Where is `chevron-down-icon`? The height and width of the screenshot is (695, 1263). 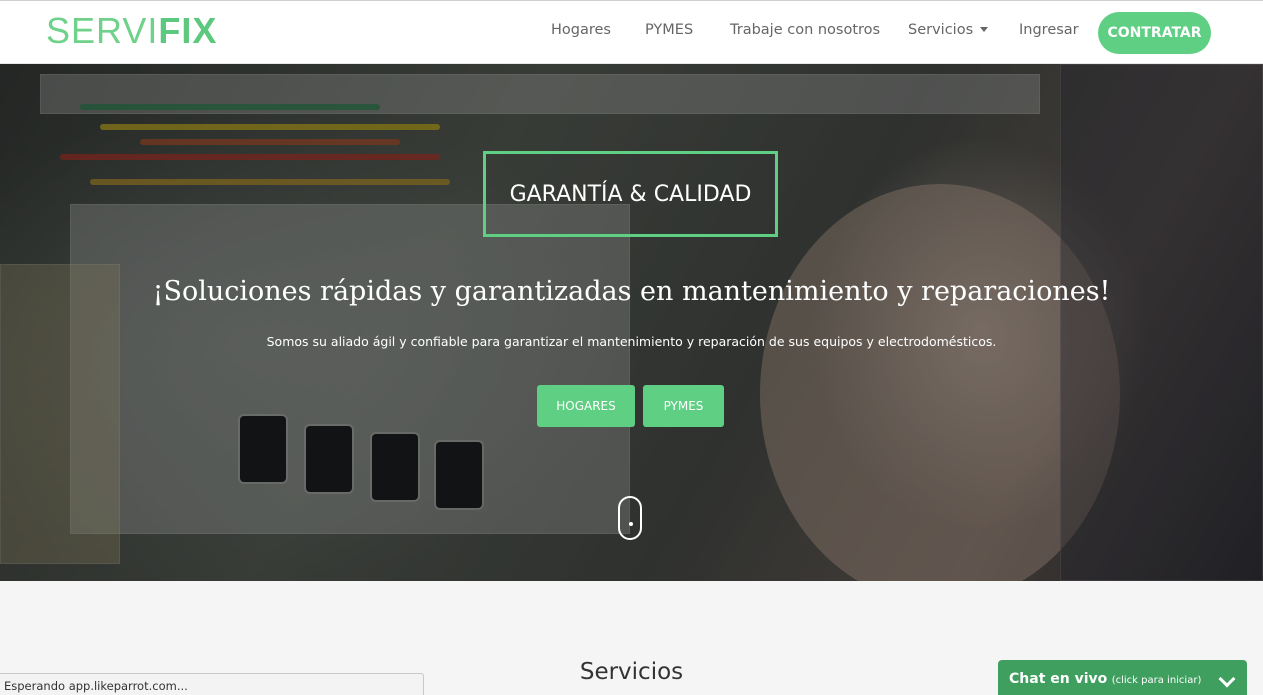
chevron-down-icon is located at coordinates (1227, 679).